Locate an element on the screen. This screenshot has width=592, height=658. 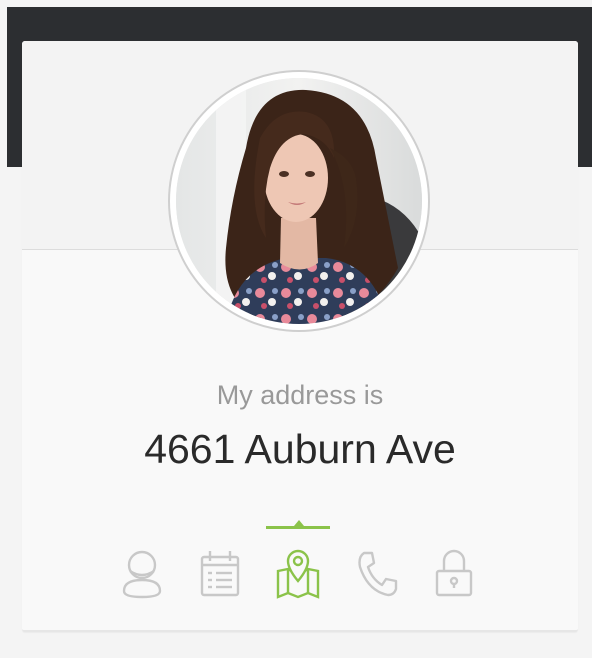
info-value: 4661 Auburn Ave is located at coordinates (300, 449).